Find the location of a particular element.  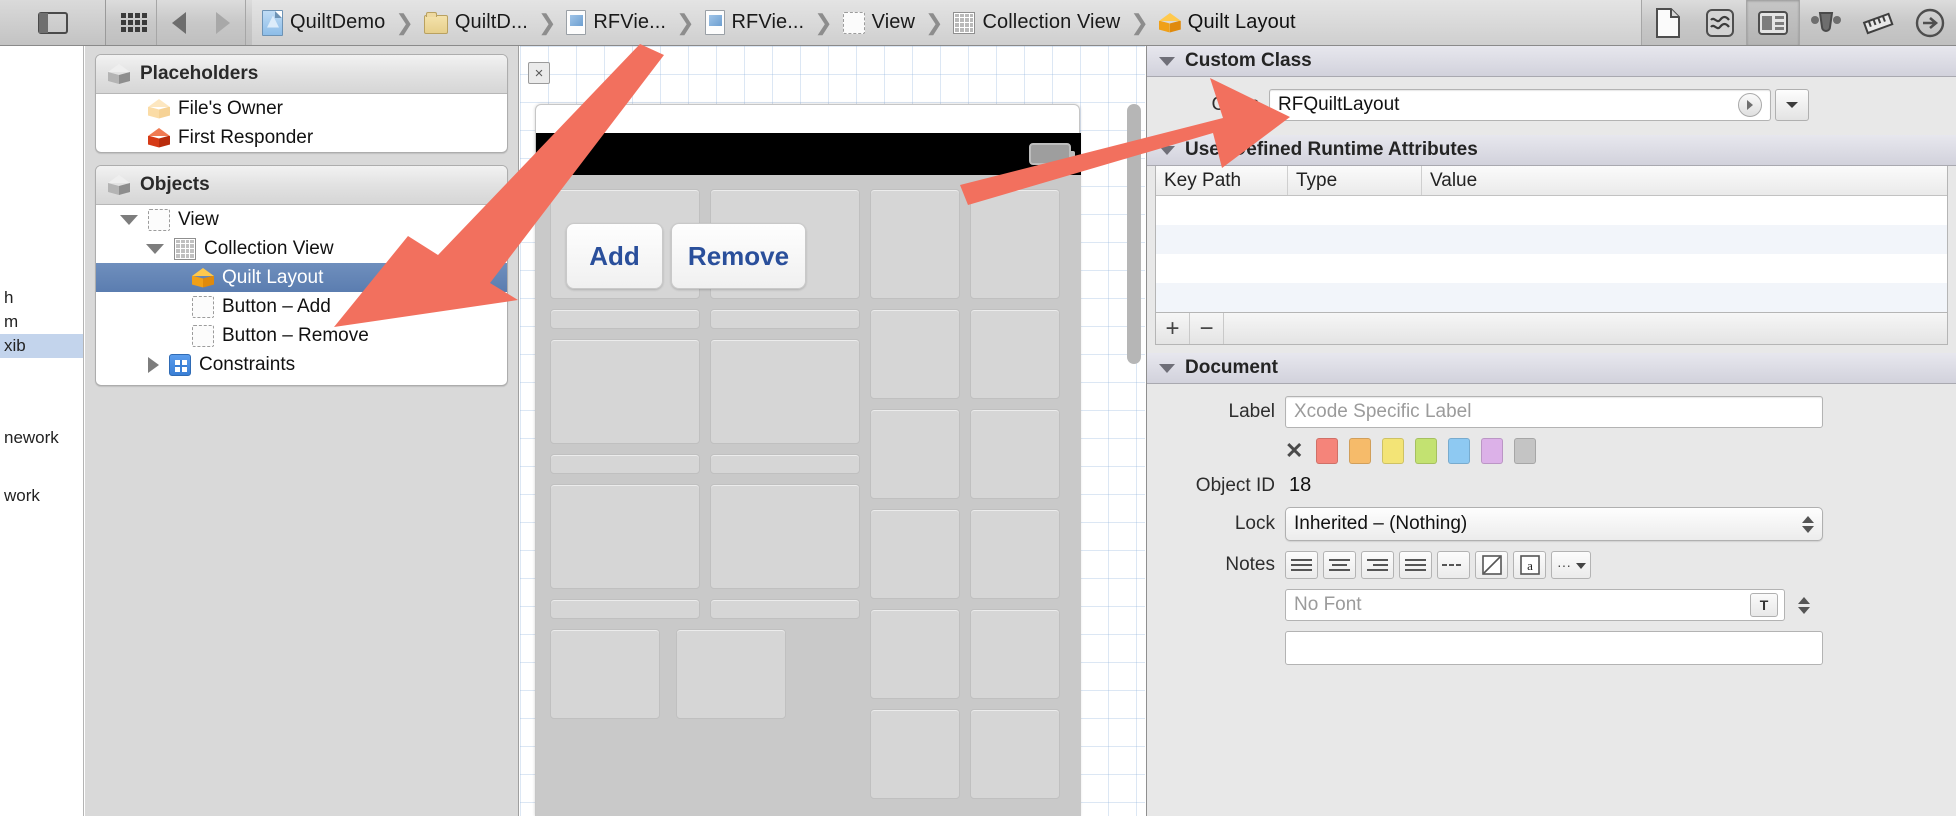

label-row: Label Xcode Specific Label is located at coordinates (1551, 412).